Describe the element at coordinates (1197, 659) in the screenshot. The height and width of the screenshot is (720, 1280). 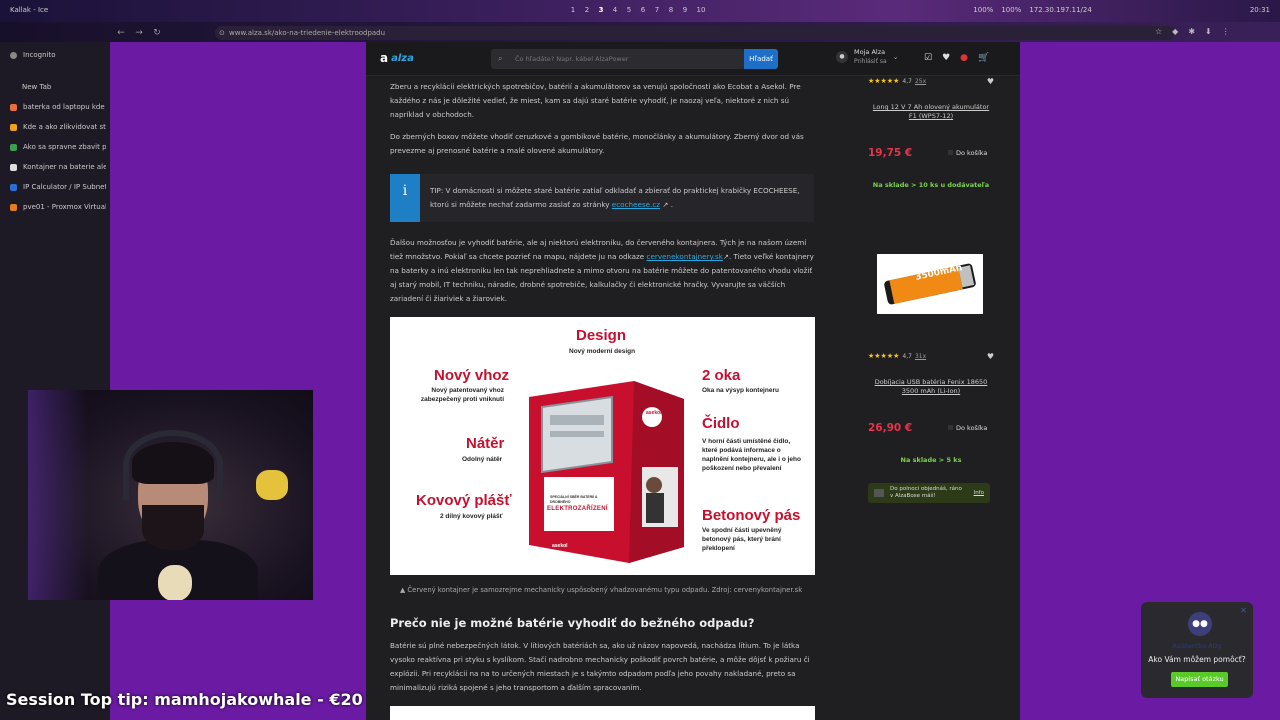
I see `chat-question: Ako Vám môžem pomôcť?` at that location.